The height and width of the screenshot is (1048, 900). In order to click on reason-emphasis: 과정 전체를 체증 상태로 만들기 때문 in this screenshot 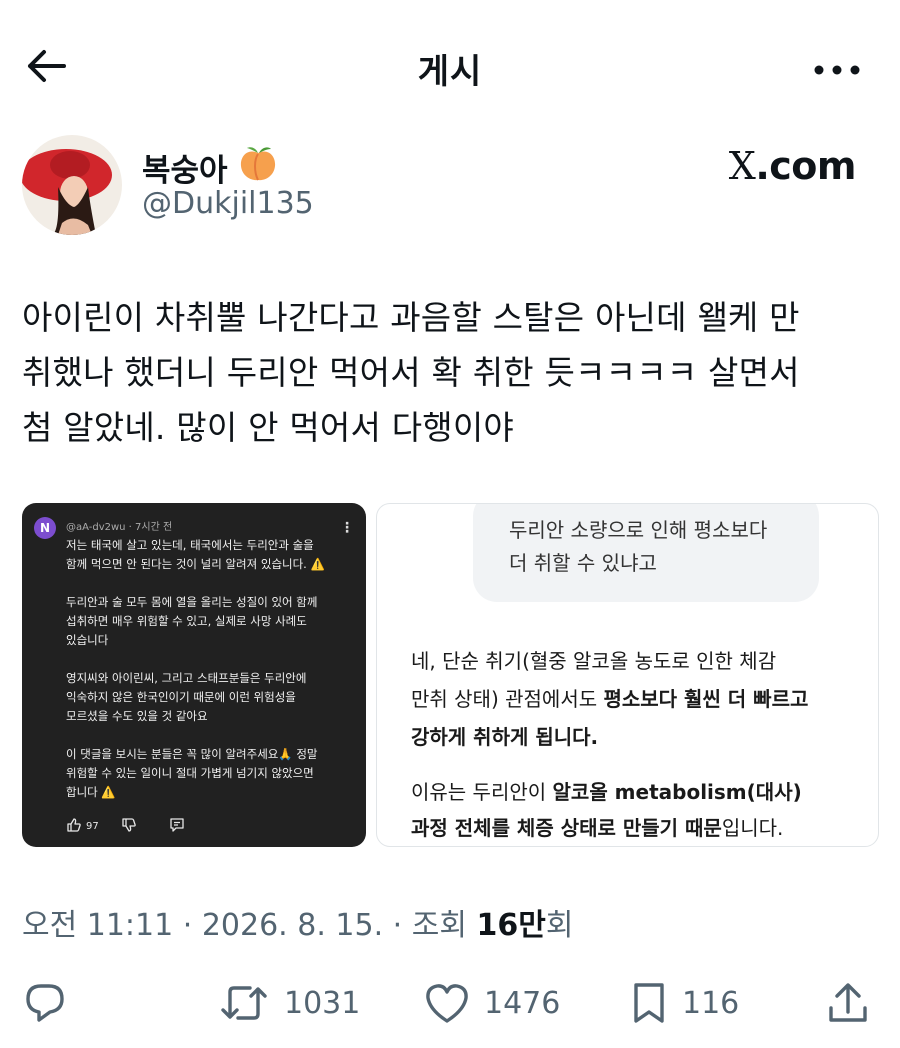, I will do `click(566, 828)`.